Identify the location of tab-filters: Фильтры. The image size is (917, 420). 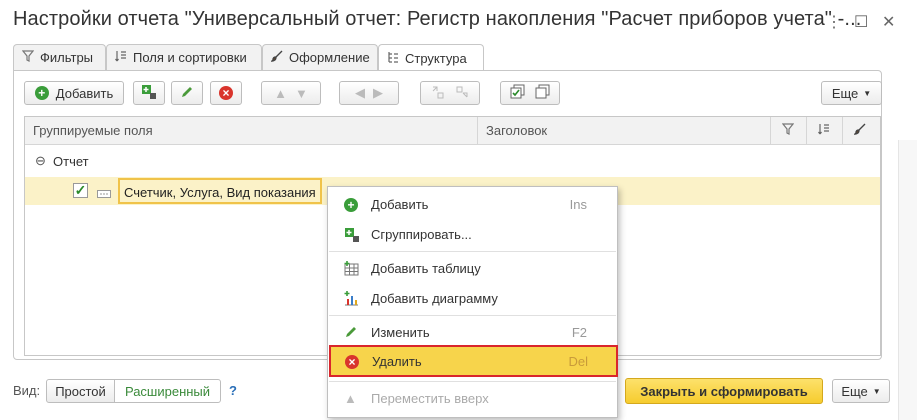
(59, 57).